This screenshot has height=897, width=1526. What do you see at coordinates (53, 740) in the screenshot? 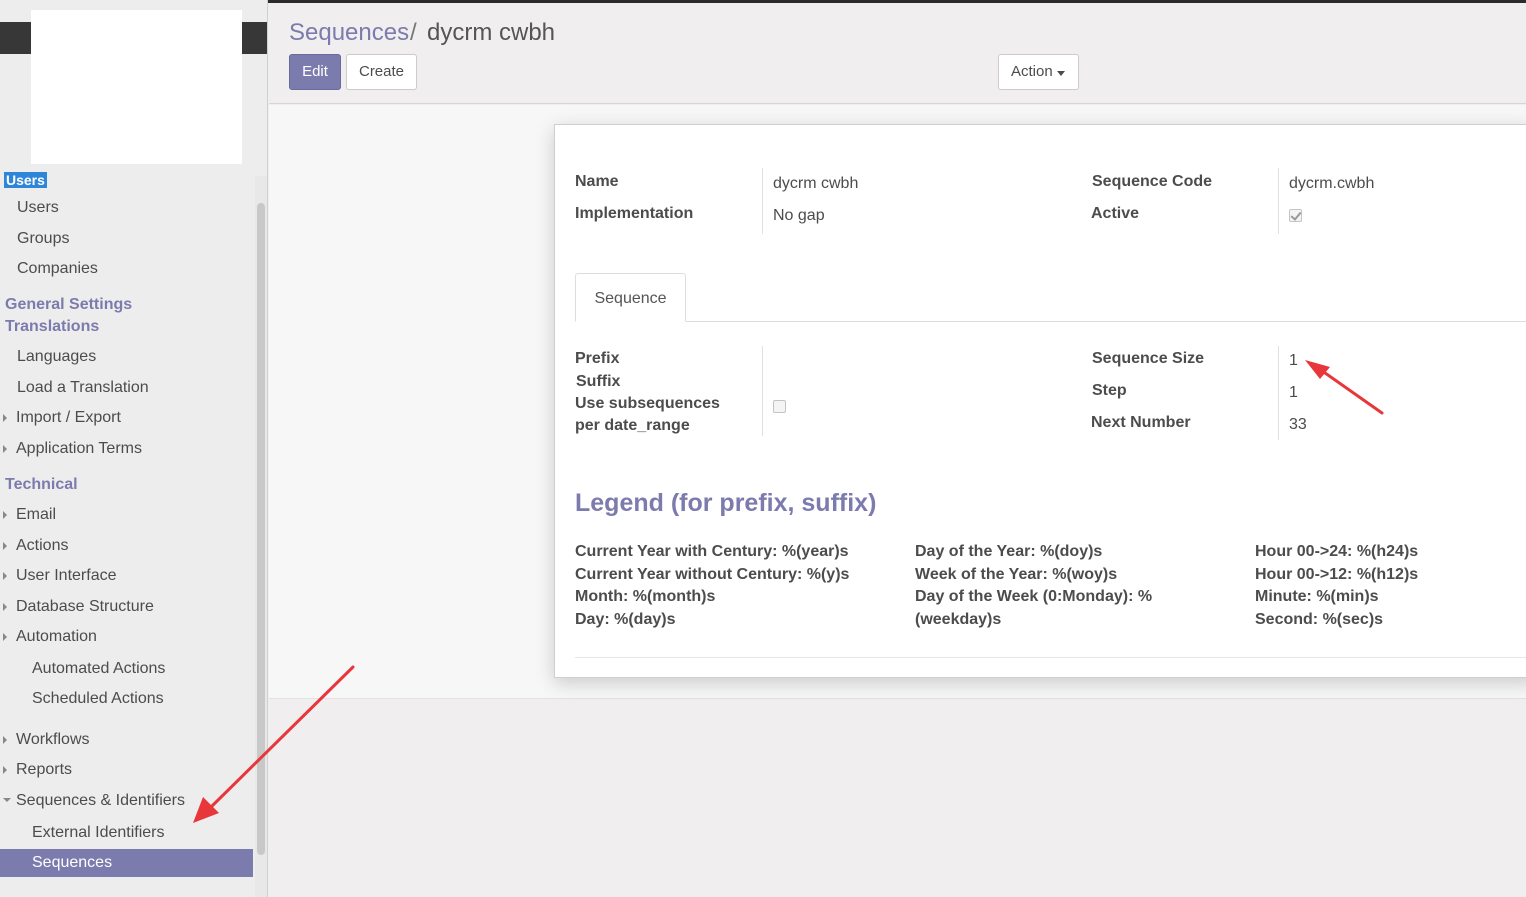
I see `sidebar-item-workflows: Workflows` at bounding box center [53, 740].